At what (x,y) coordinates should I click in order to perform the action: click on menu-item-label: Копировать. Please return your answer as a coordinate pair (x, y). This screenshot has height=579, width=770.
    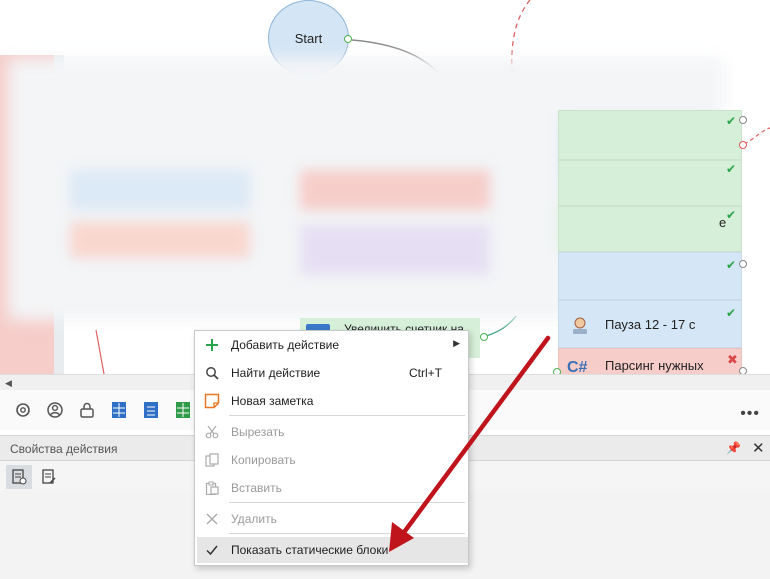
    Looking at the image, I should click on (263, 460).